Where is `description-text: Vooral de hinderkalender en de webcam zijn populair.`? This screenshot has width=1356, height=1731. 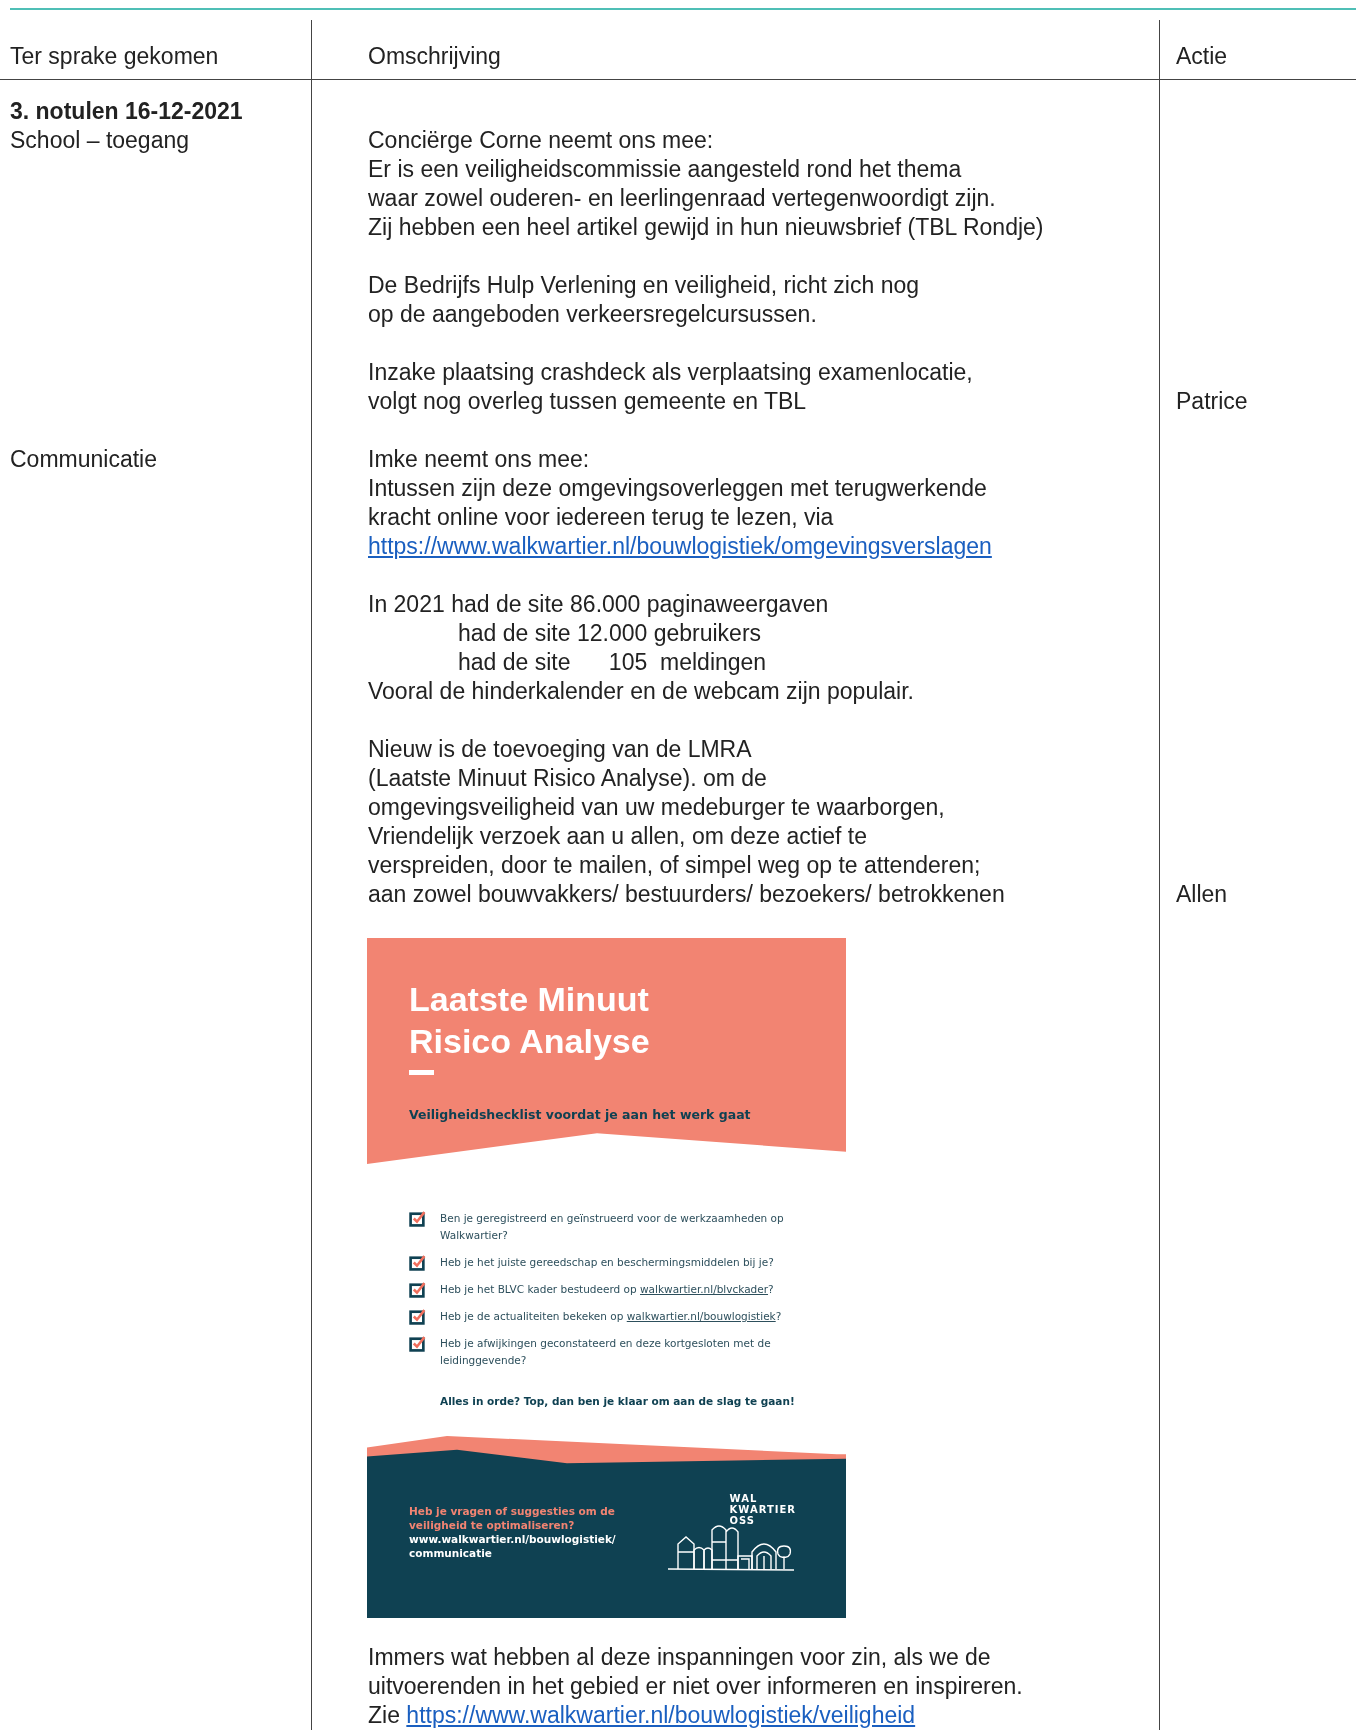
description-text: Vooral de hinderkalender en de webcam zijn populair. is located at coordinates (641, 691).